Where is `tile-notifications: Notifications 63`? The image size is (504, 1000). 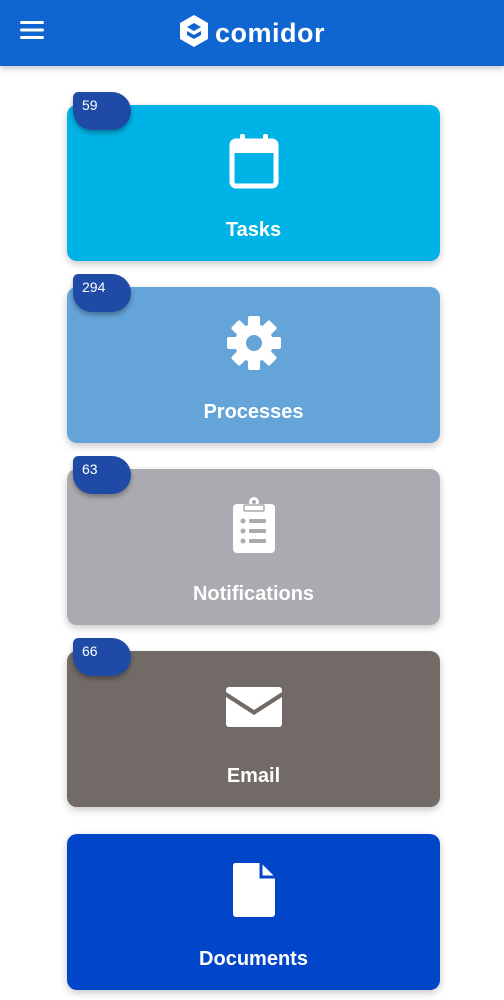 tile-notifications: Notifications 63 is located at coordinates (253, 540).